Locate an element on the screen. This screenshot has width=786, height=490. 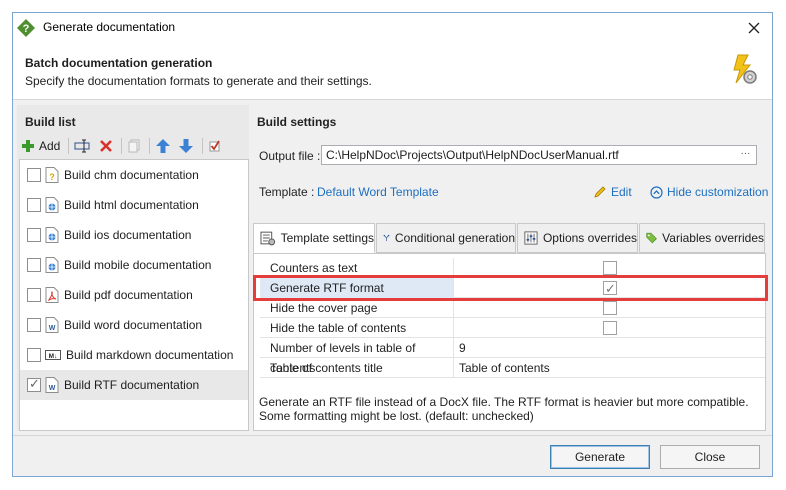
hide-customization-button: Hide customization is located at coordinates (709, 192).